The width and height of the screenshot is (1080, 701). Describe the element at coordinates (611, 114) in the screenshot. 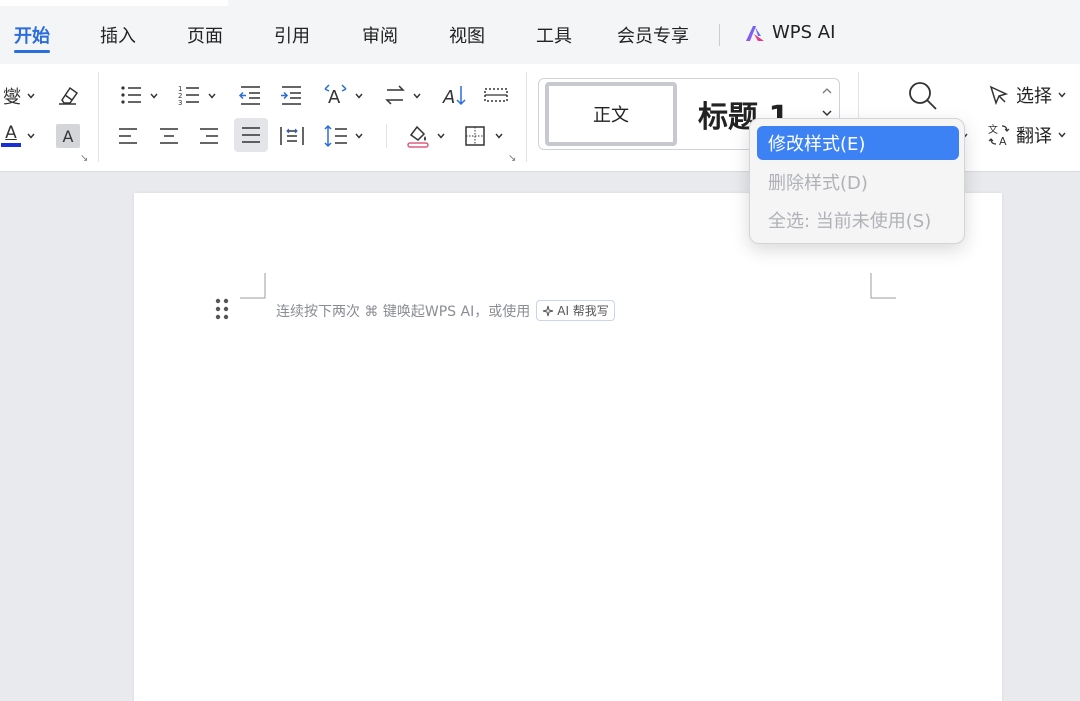

I see `style-normal: 正文` at that location.